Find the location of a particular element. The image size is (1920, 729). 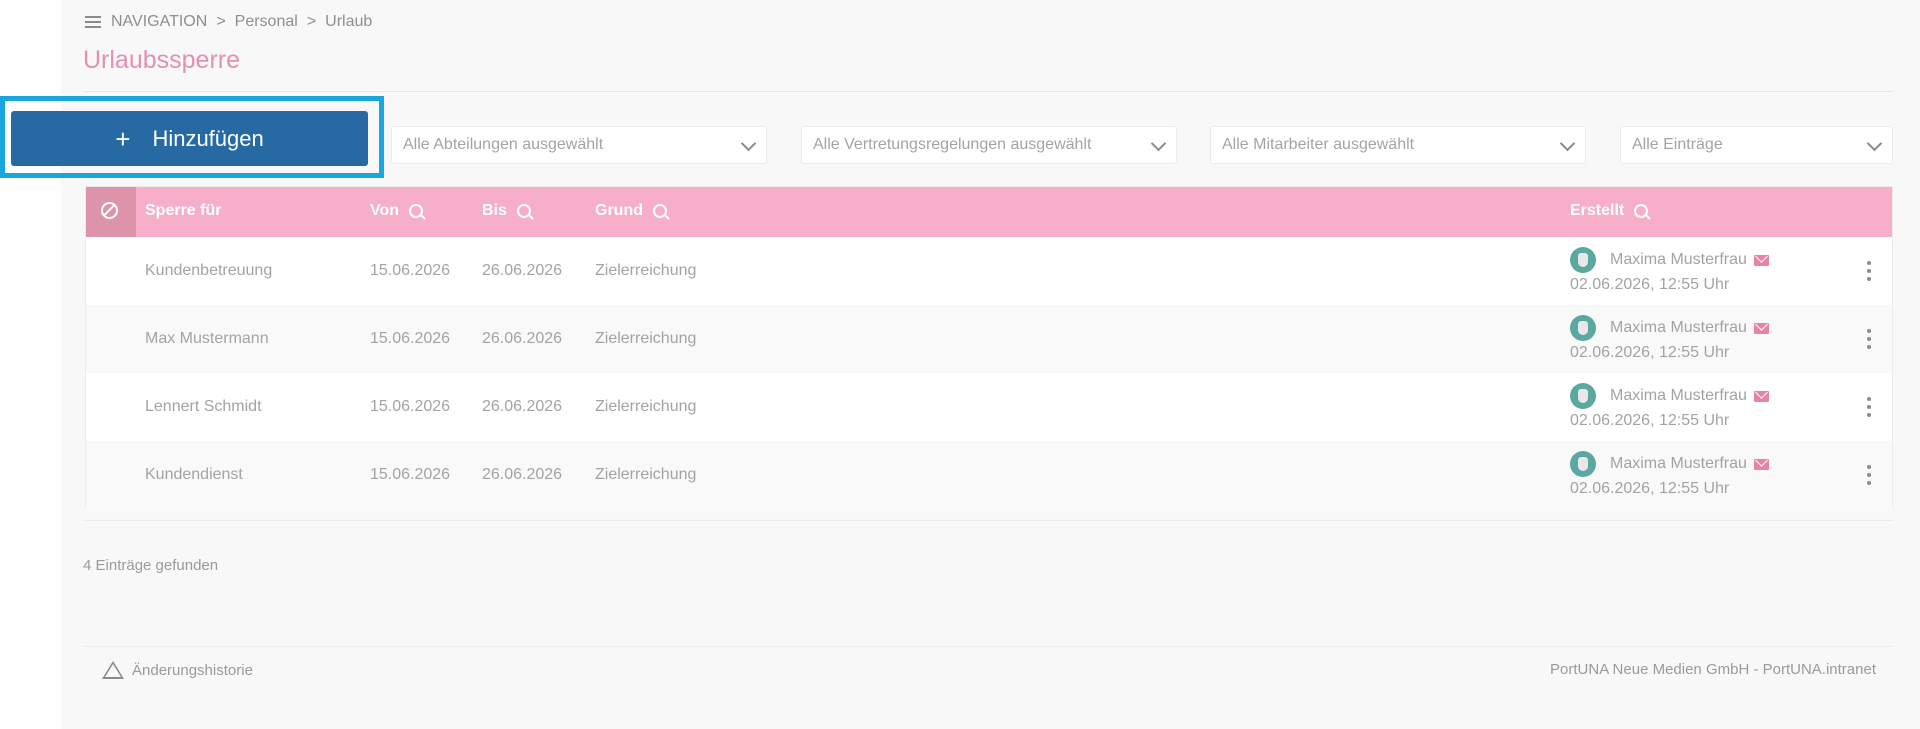

breadcrumb-personal: Personal is located at coordinates (266, 22).